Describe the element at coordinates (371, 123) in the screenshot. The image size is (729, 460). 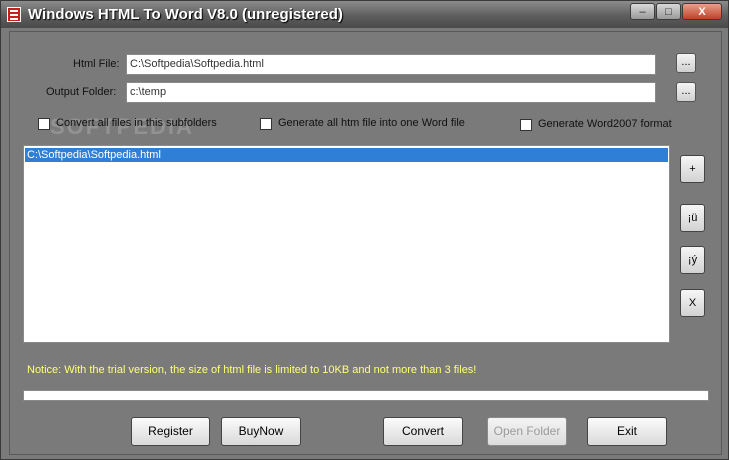
I see `one-word-file-label: Generate all htm file into one Word file` at that location.